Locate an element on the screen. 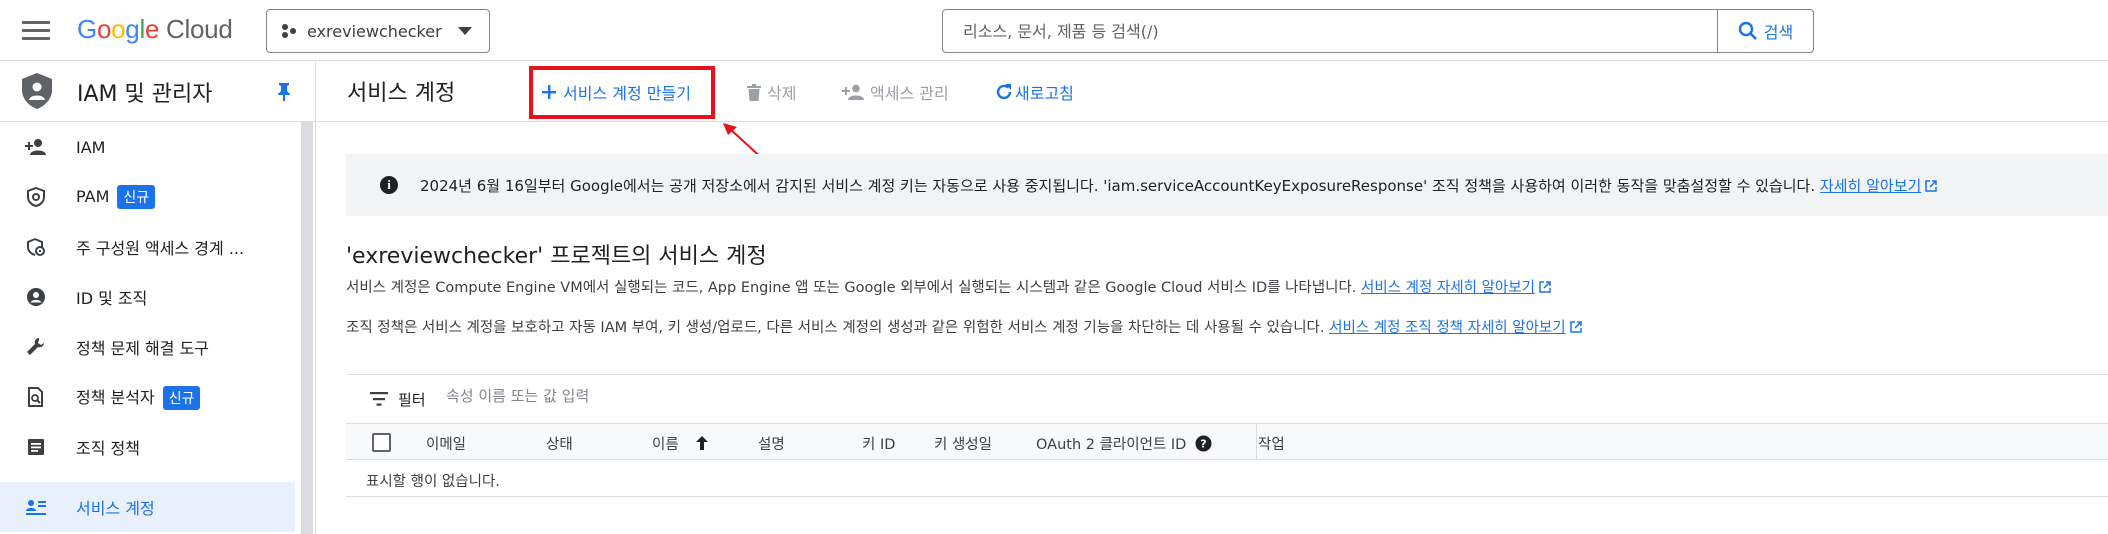 The image size is (2108, 534). sidebar-item-identity: ID 및 조직 is located at coordinates (147, 297).